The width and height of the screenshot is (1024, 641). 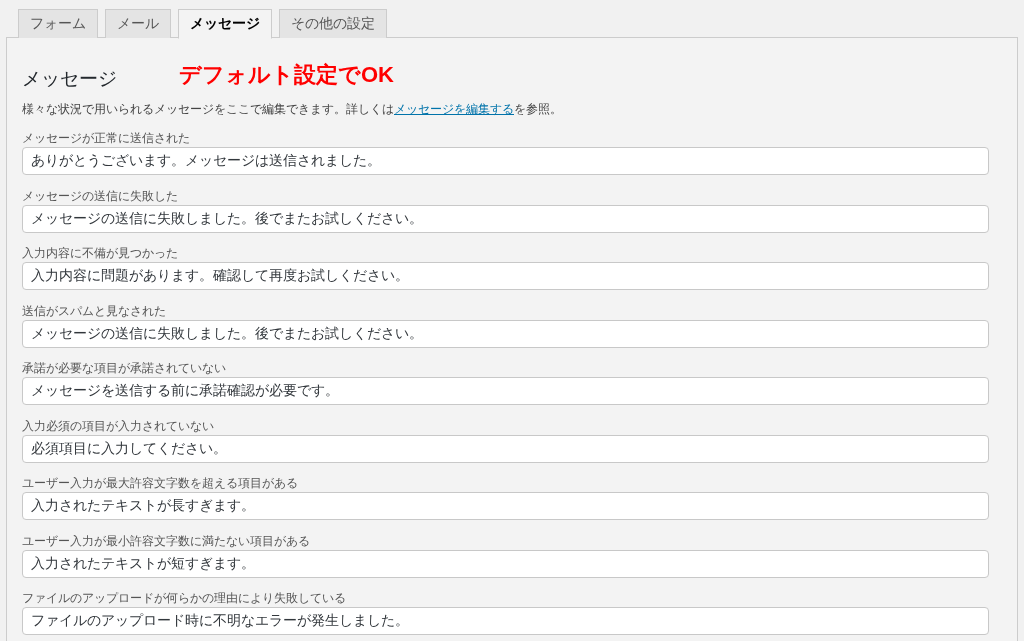 I want to click on input-field: 入力内容に問題があります。確認して再度お試しください。, so click(x=505, y=276).